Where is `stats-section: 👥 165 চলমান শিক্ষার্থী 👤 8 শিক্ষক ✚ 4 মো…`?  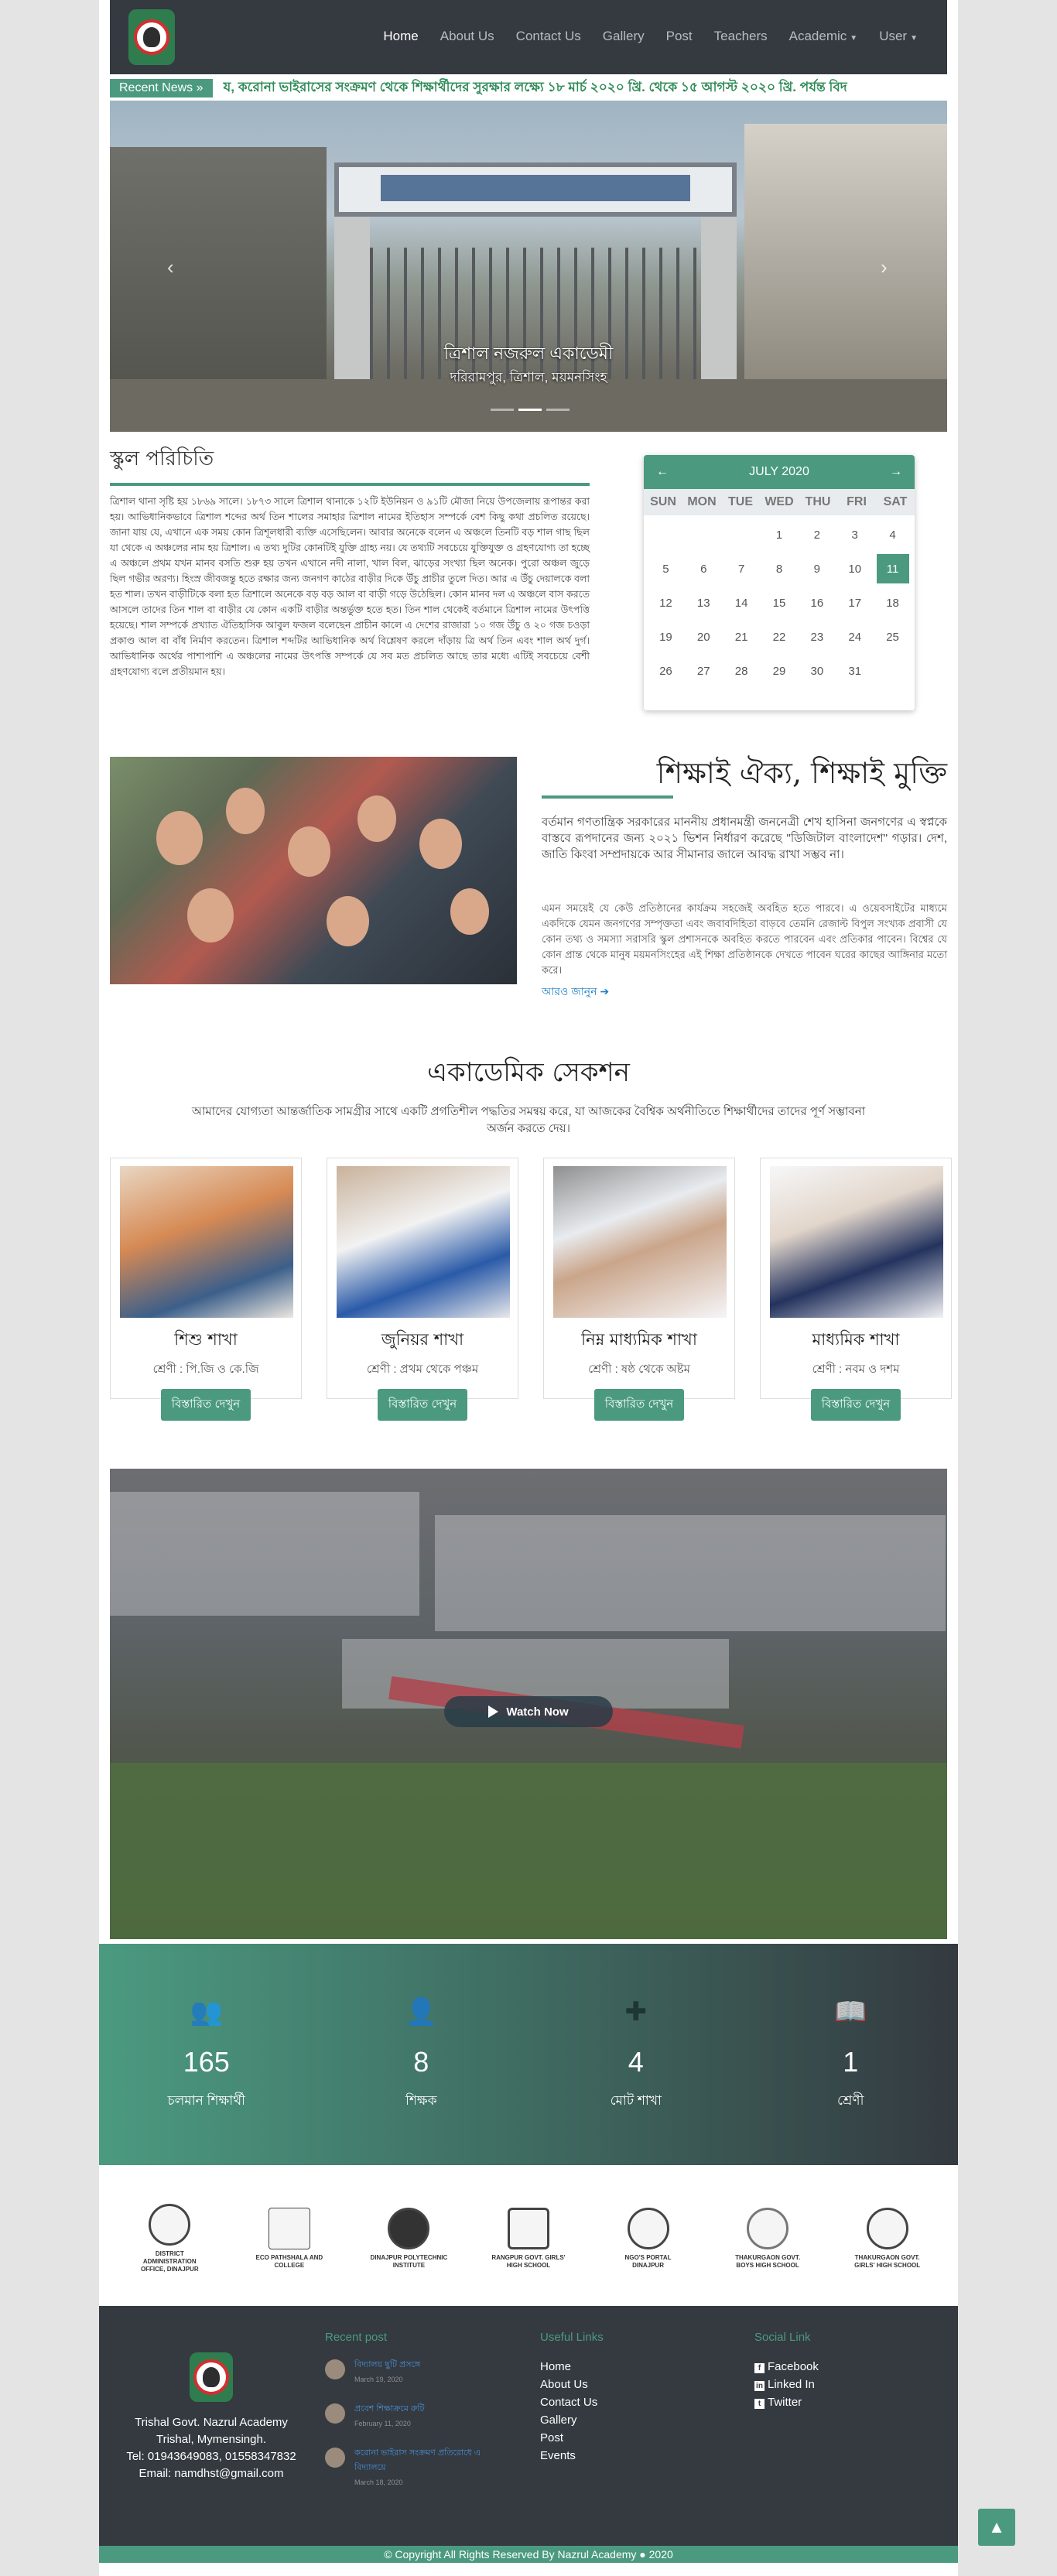
stats-section: 👥 165 চলমান শিক্ষার্থী 👤 8 শিক্ষক ✚ 4 মো… is located at coordinates (528, 2054).